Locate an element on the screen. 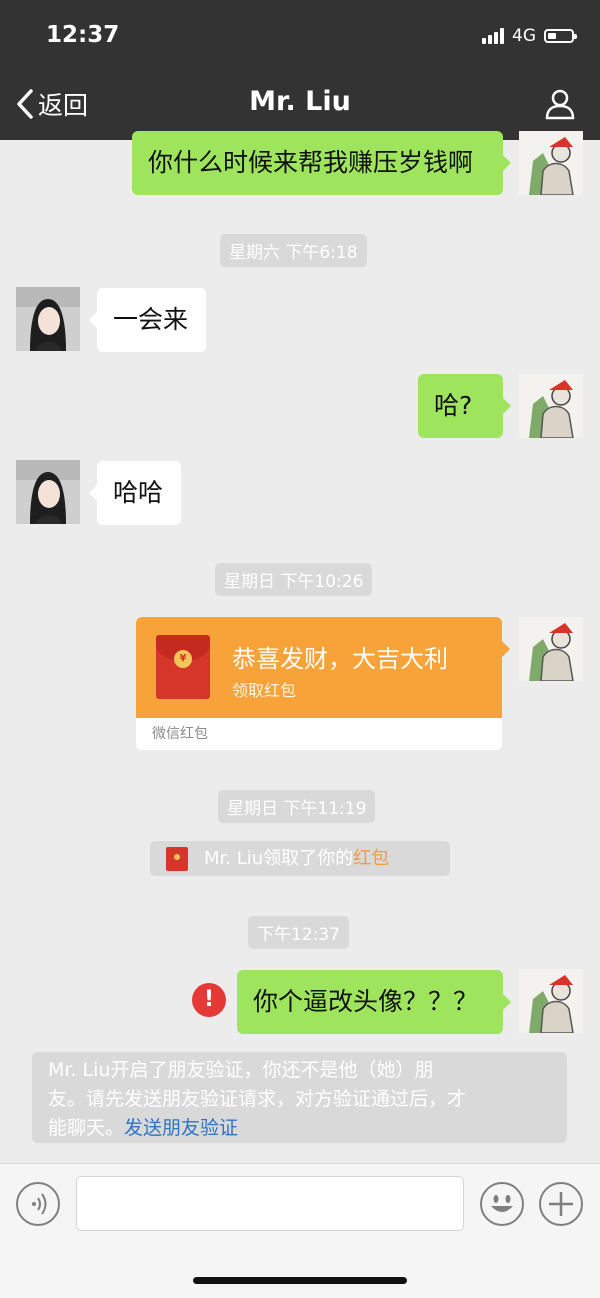 The image size is (600, 1298). status-time: 12:37 is located at coordinates (83, 35).